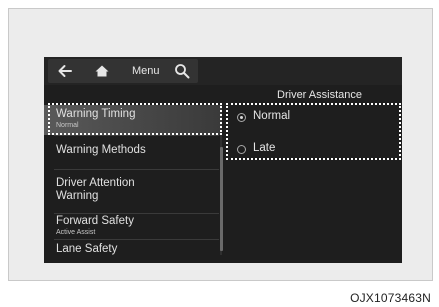  What do you see at coordinates (95, 221) in the screenshot?
I see `menu-item-label: Forward Safety` at bounding box center [95, 221].